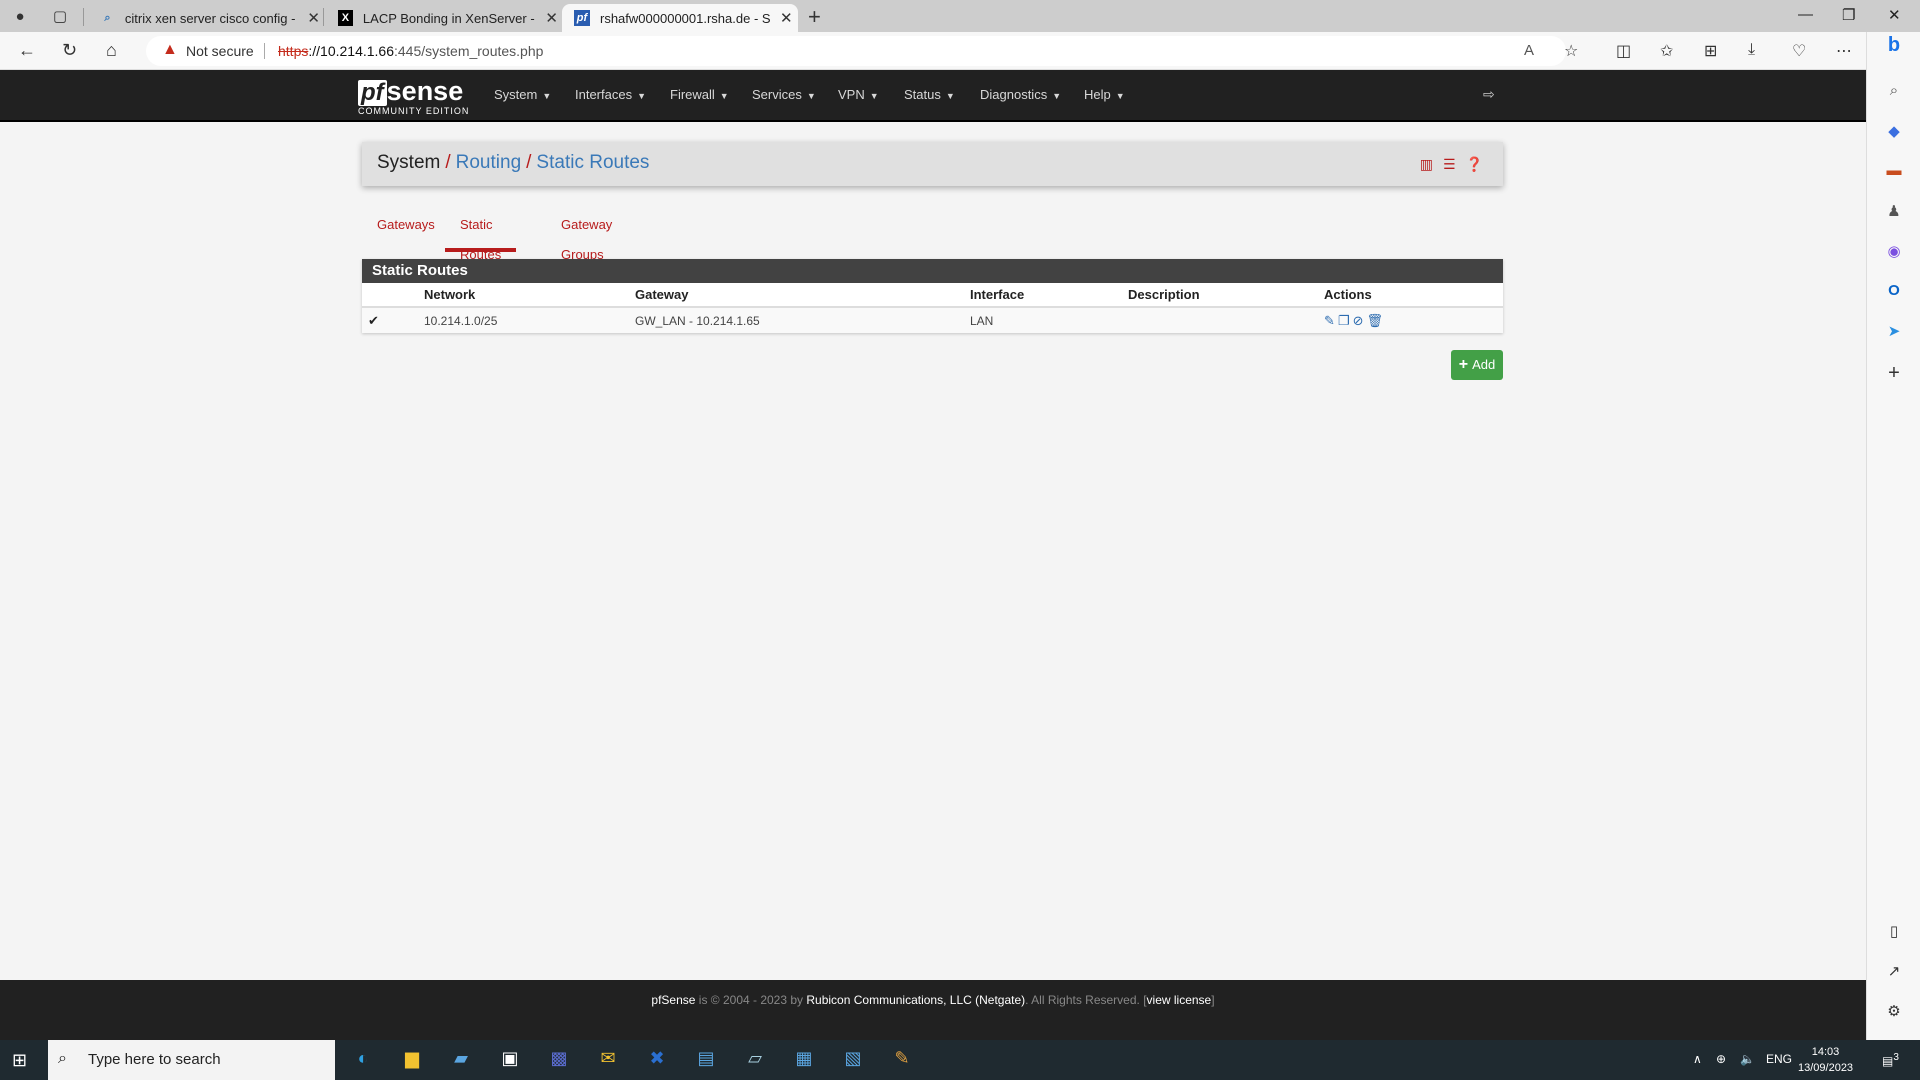 This screenshot has width=1920, height=1080. What do you see at coordinates (586, 236) in the screenshot?
I see `tab-gateway-groups: Gateway Groups` at bounding box center [586, 236].